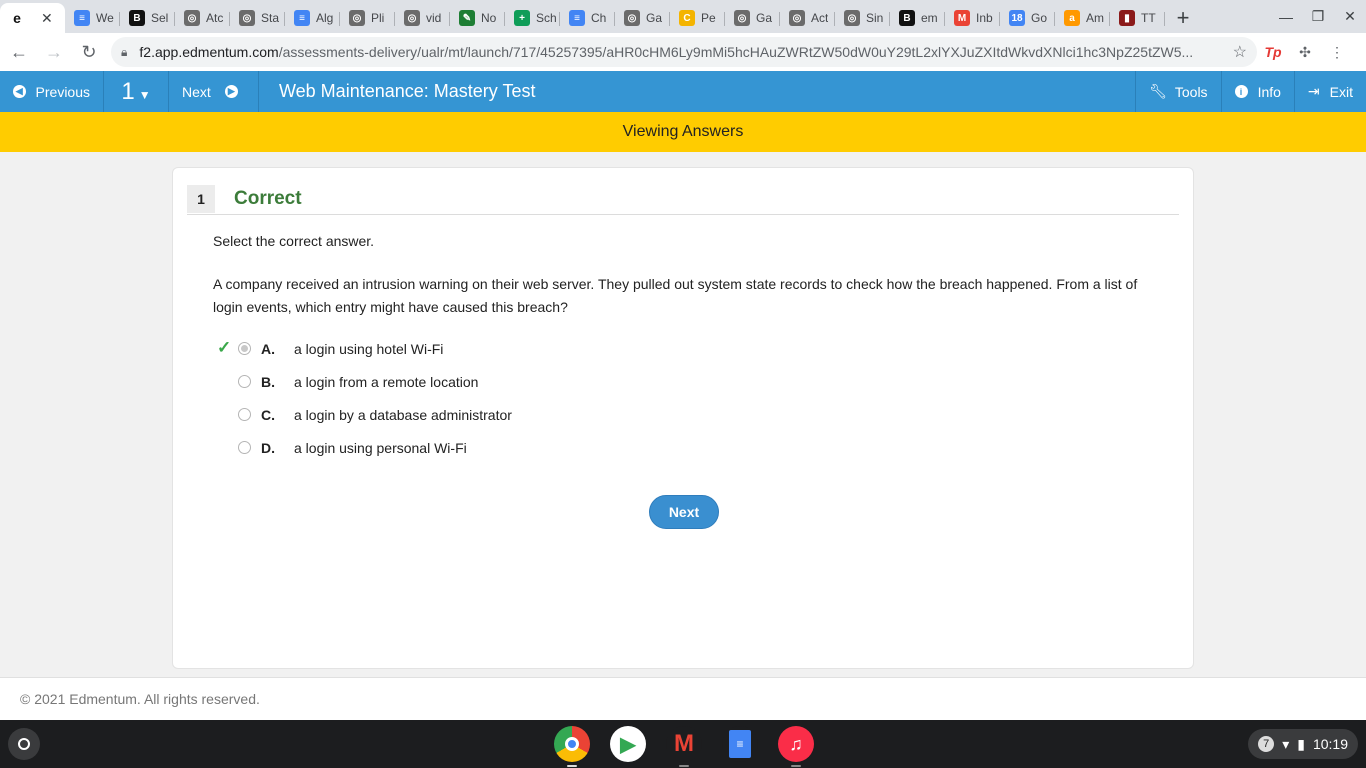  I want to click on browser-tab: M Inb, so click(972, 18).